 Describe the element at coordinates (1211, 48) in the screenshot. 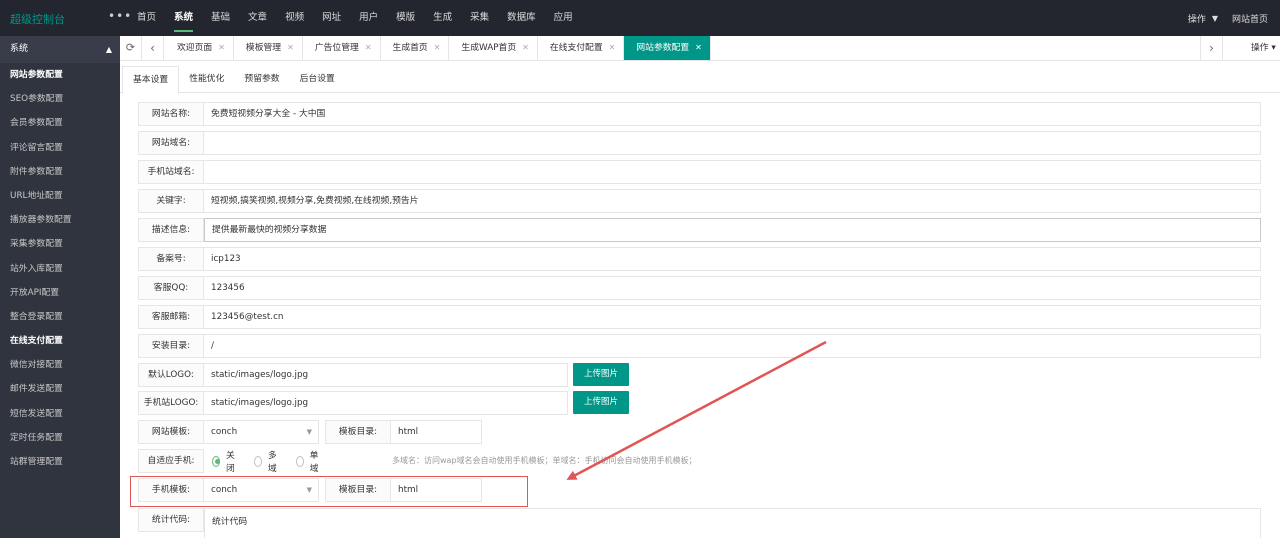

I see `chevron-right-icon: ›` at that location.